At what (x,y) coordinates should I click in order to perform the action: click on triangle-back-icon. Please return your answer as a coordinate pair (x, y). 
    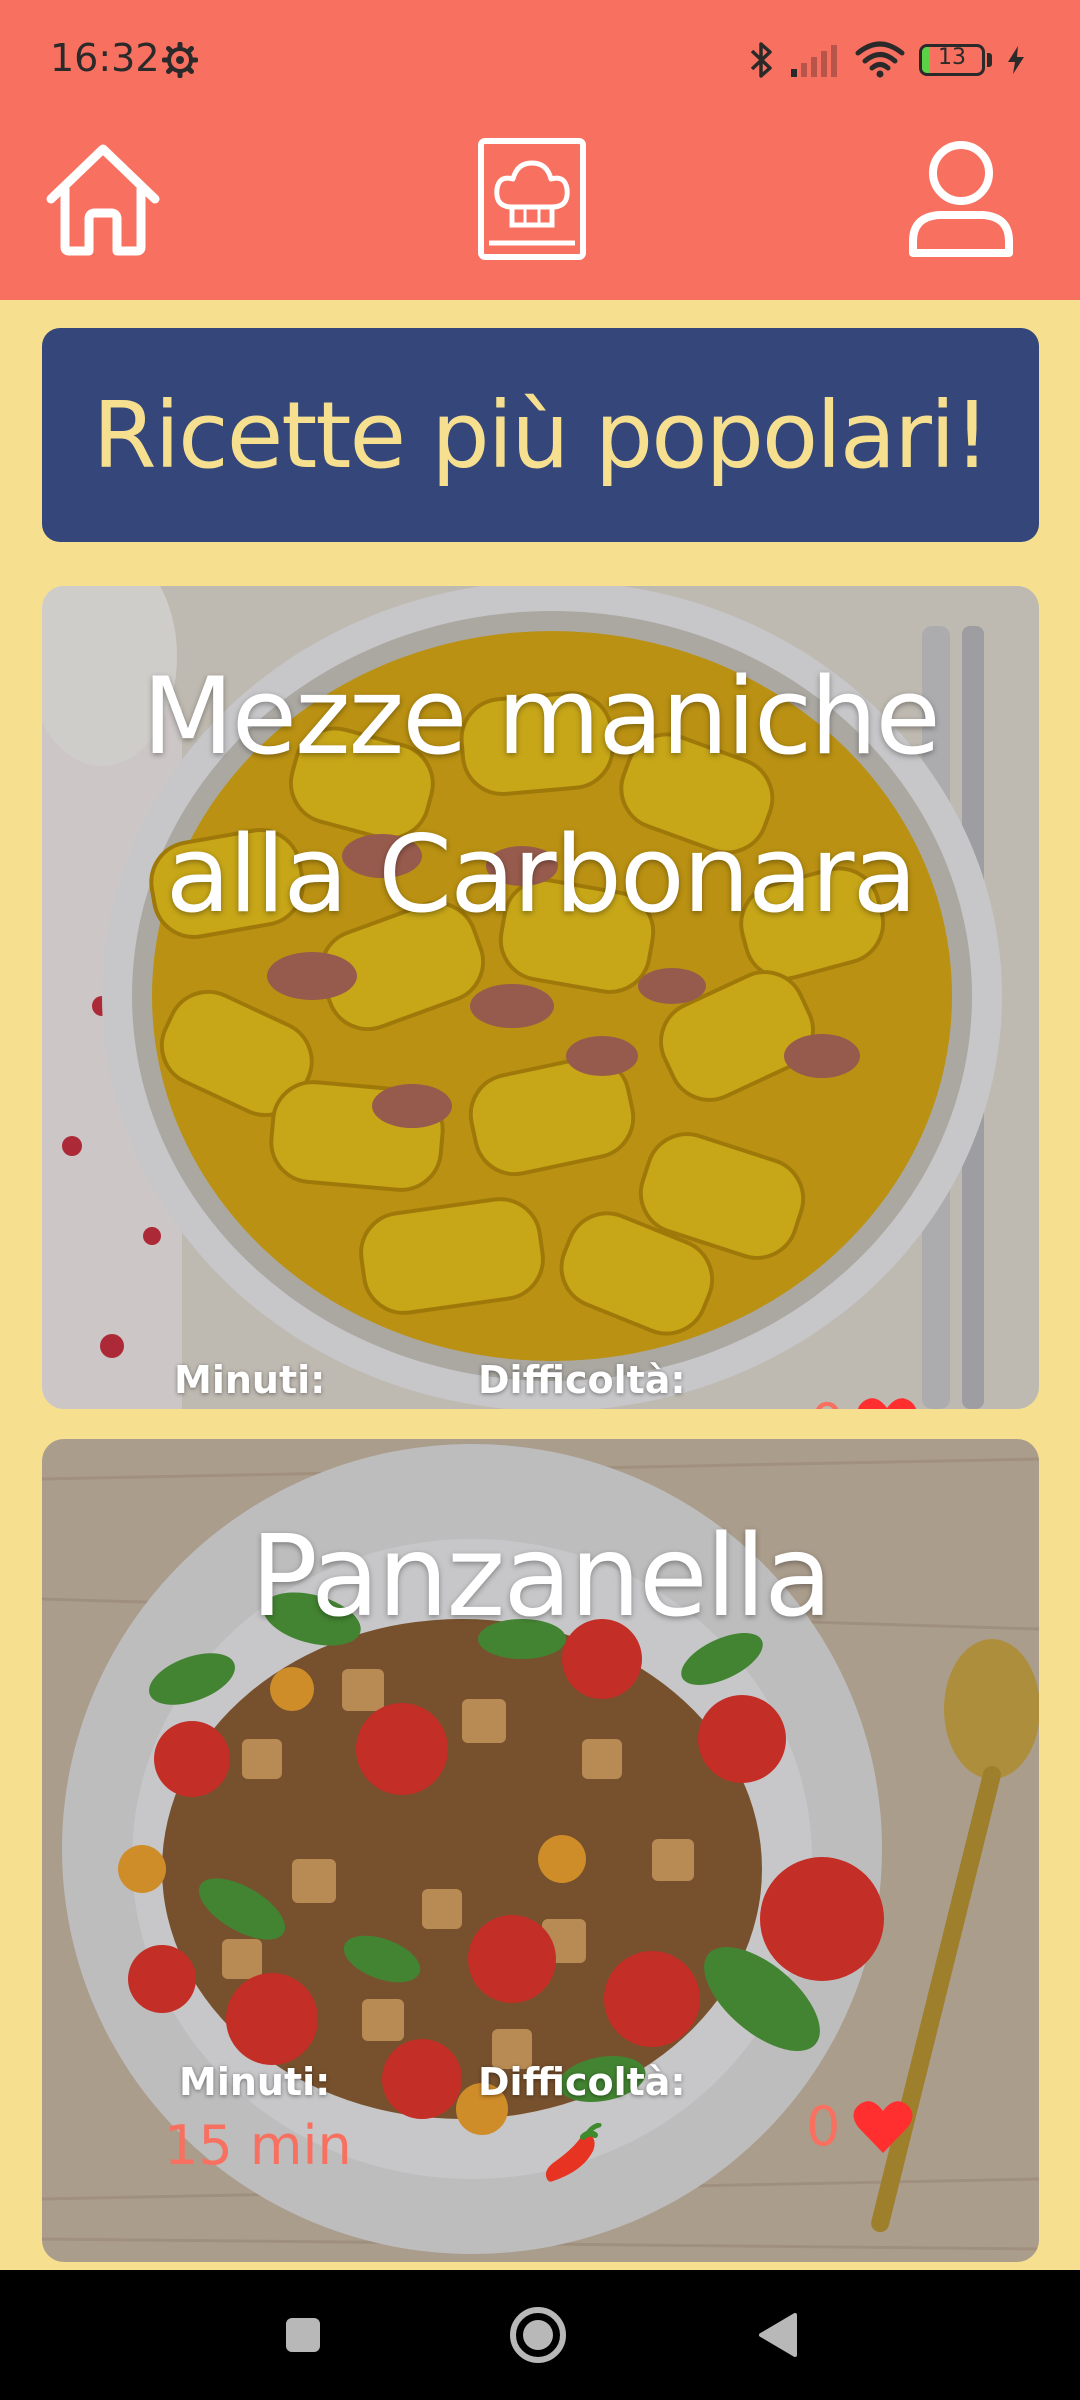
    Looking at the image, I should click on (778, 2335).